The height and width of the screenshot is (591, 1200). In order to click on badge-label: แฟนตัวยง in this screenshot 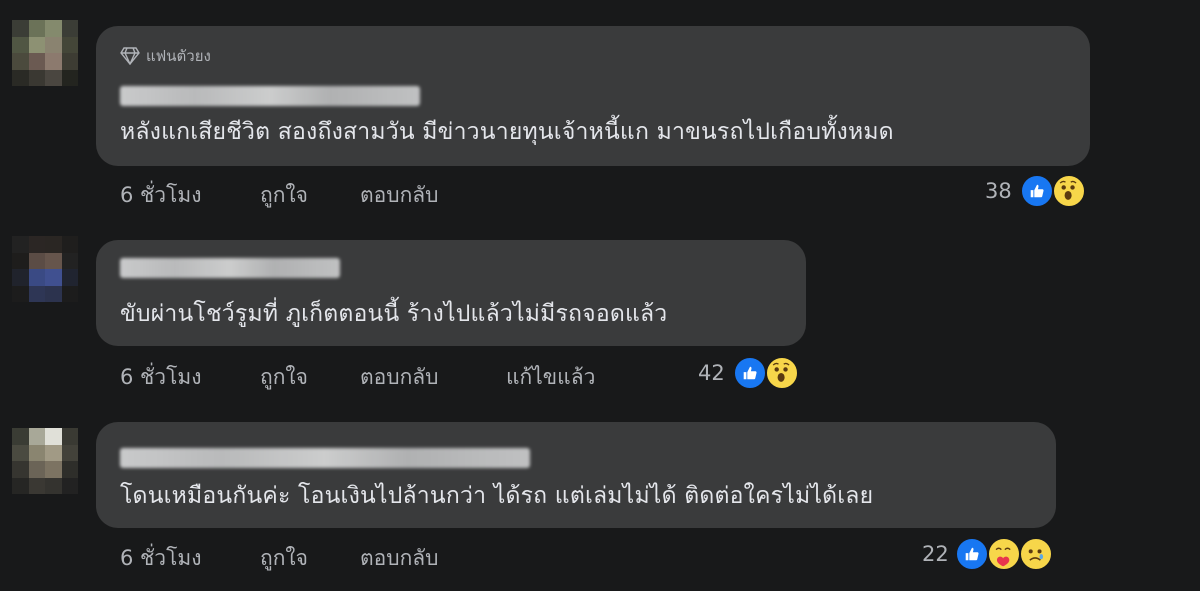, I will do `click(178, 56)`.